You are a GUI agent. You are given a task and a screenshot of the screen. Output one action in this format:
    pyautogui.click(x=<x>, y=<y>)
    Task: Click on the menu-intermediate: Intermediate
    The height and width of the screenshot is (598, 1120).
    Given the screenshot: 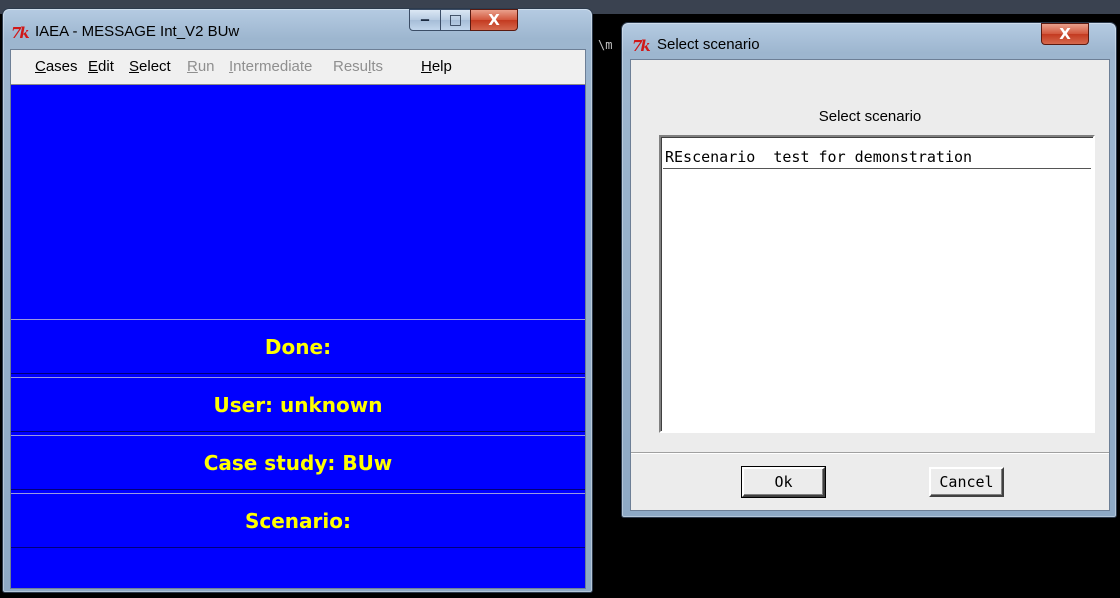 What is the action you would take?
    pyautogui.click(x=270, y=66)
    